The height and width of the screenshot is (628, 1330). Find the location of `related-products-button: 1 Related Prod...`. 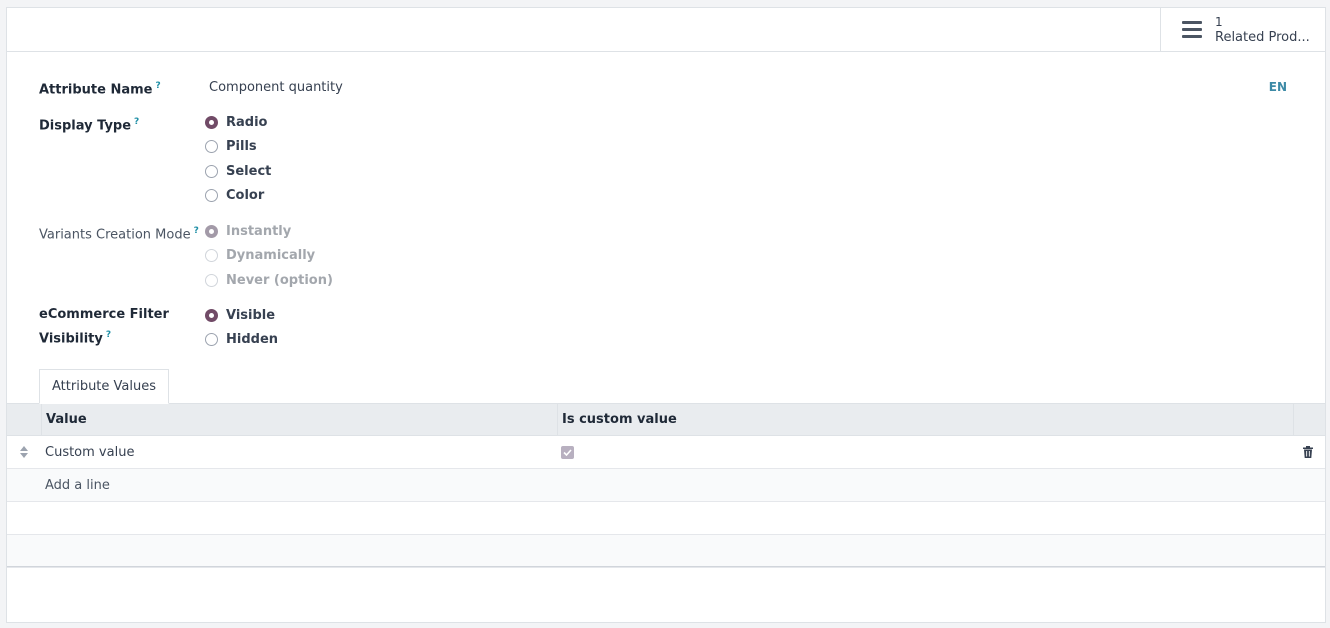

related-products-button: 1 Related Prod... is located at coordinates (1242, 29).